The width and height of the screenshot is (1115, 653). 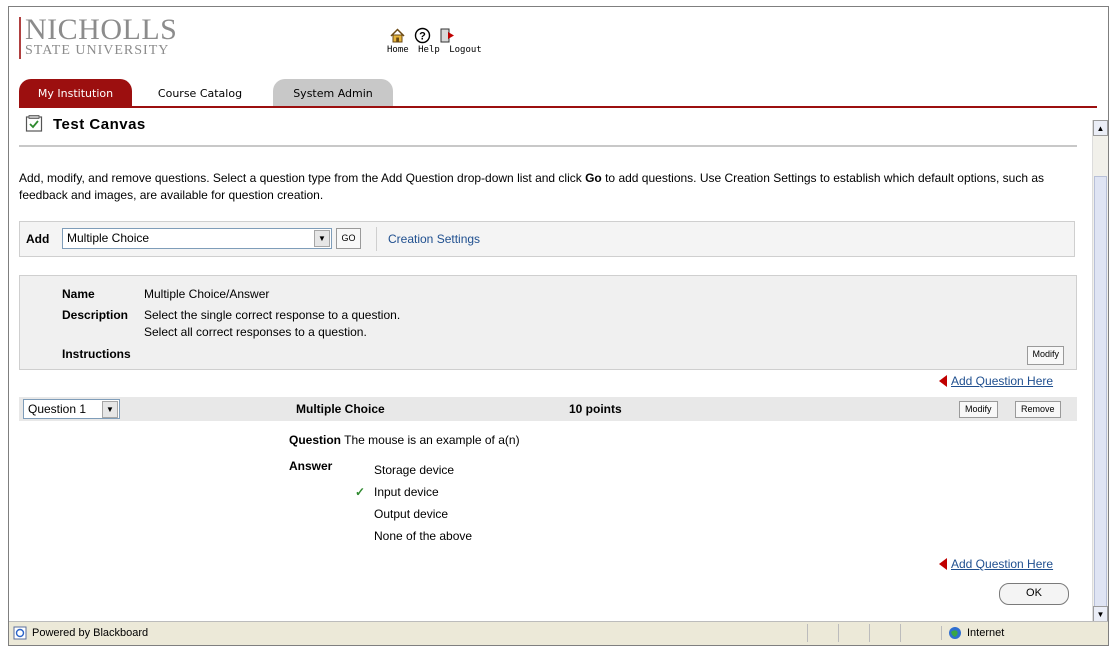 I want to click on ie-page-icon, so click(x=20, y=633).